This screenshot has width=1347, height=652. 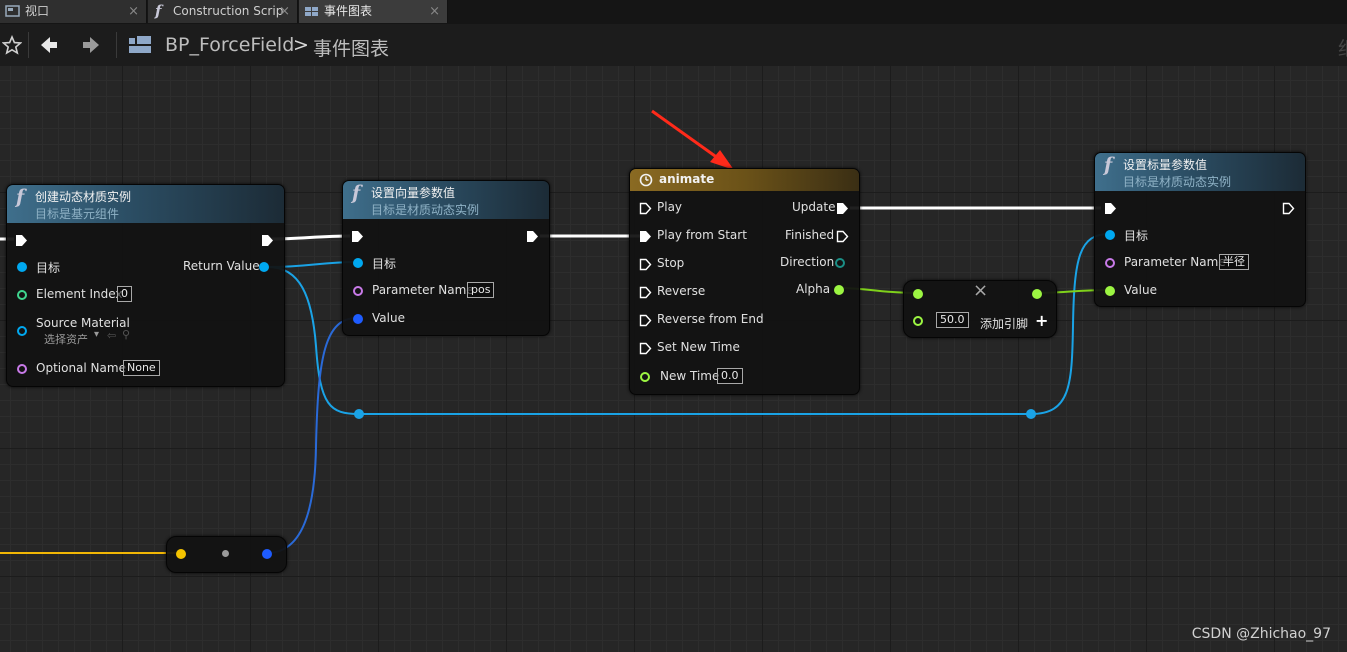 What do you see at coordinates (228, 11) in the screenshot?
I see `tab-label: Construction Scrip` at bounding box center [228, 11].